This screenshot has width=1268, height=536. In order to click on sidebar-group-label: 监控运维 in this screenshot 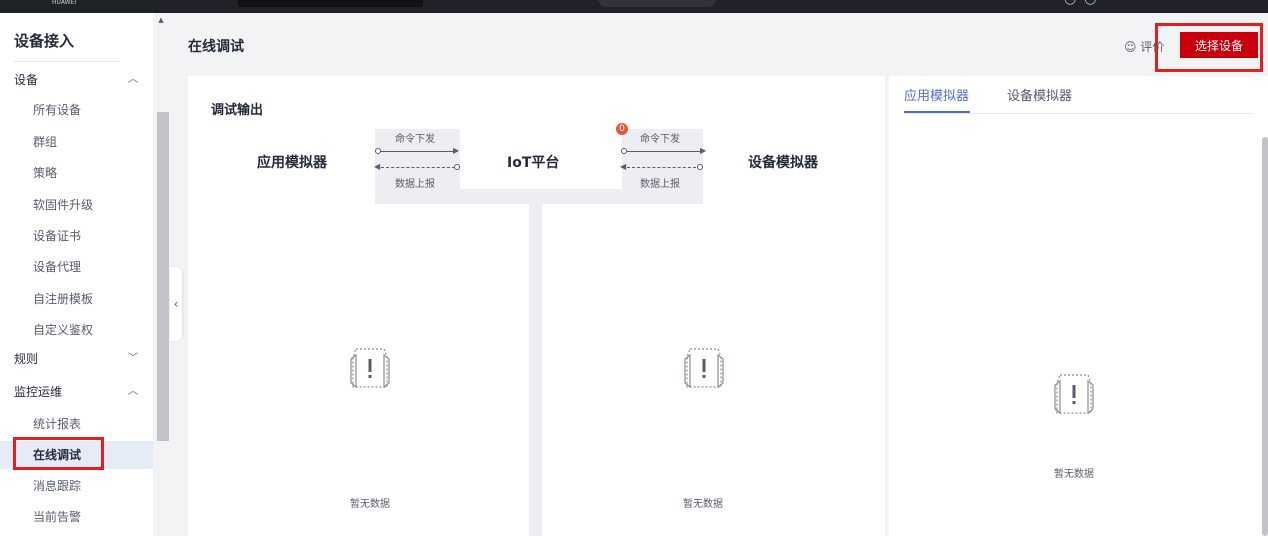, I will do `click(38, 392)`.